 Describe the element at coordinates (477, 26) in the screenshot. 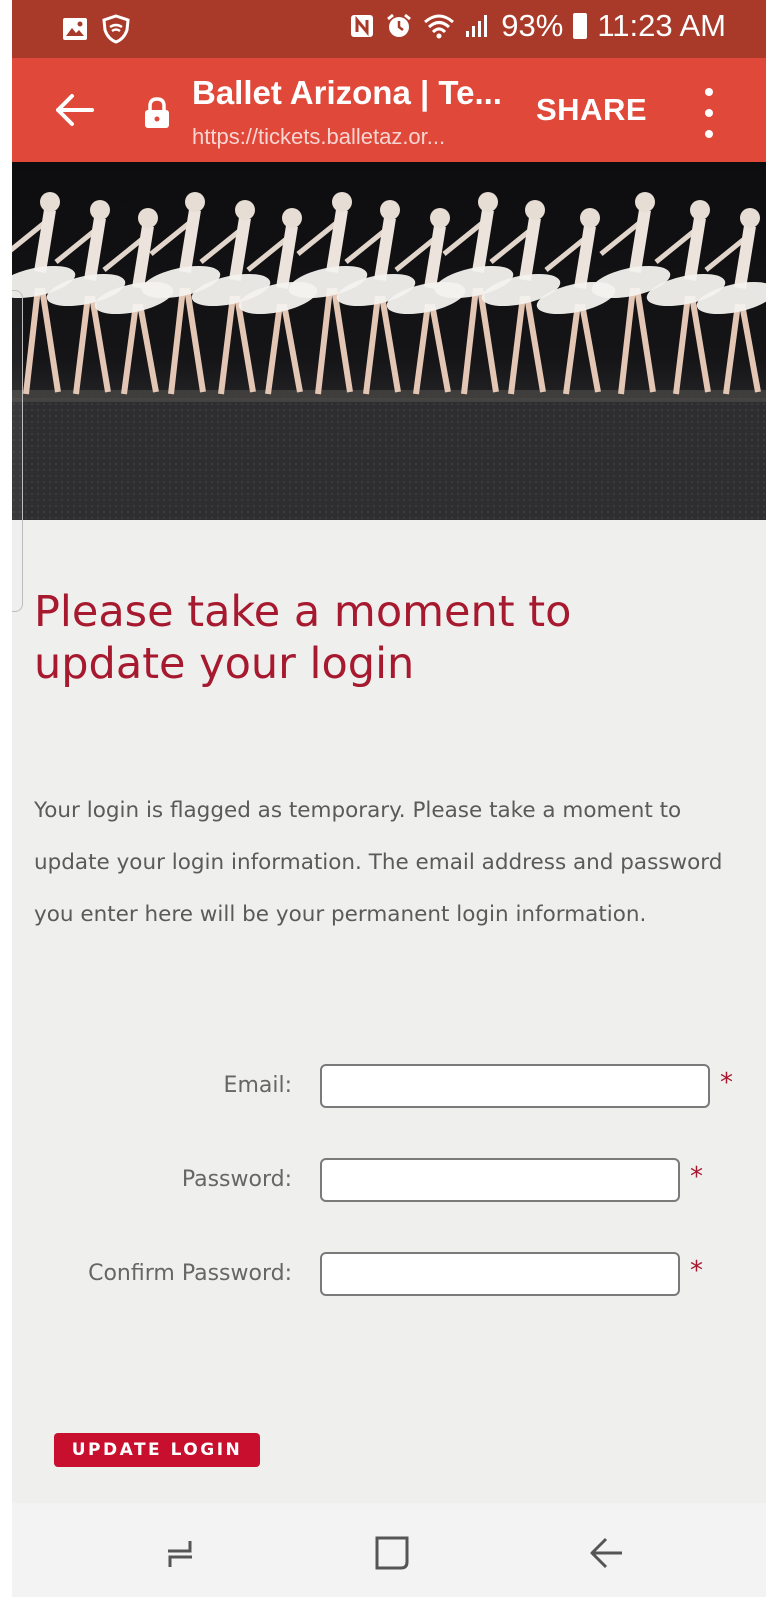

I see `signal-icon` at that location.